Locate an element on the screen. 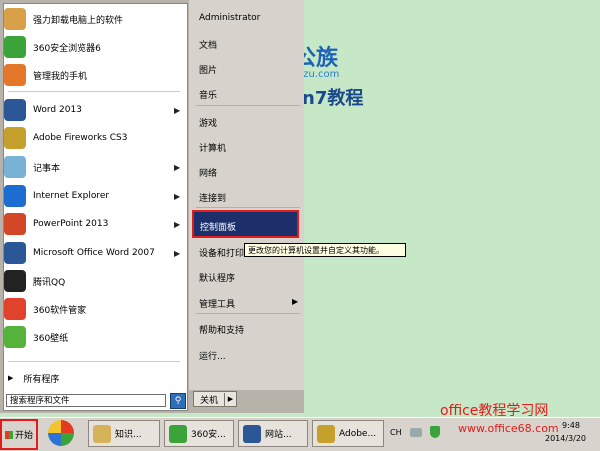 This screenshot has width=600, height=451. language-indicator: CH is located at coordinates (396, 432).